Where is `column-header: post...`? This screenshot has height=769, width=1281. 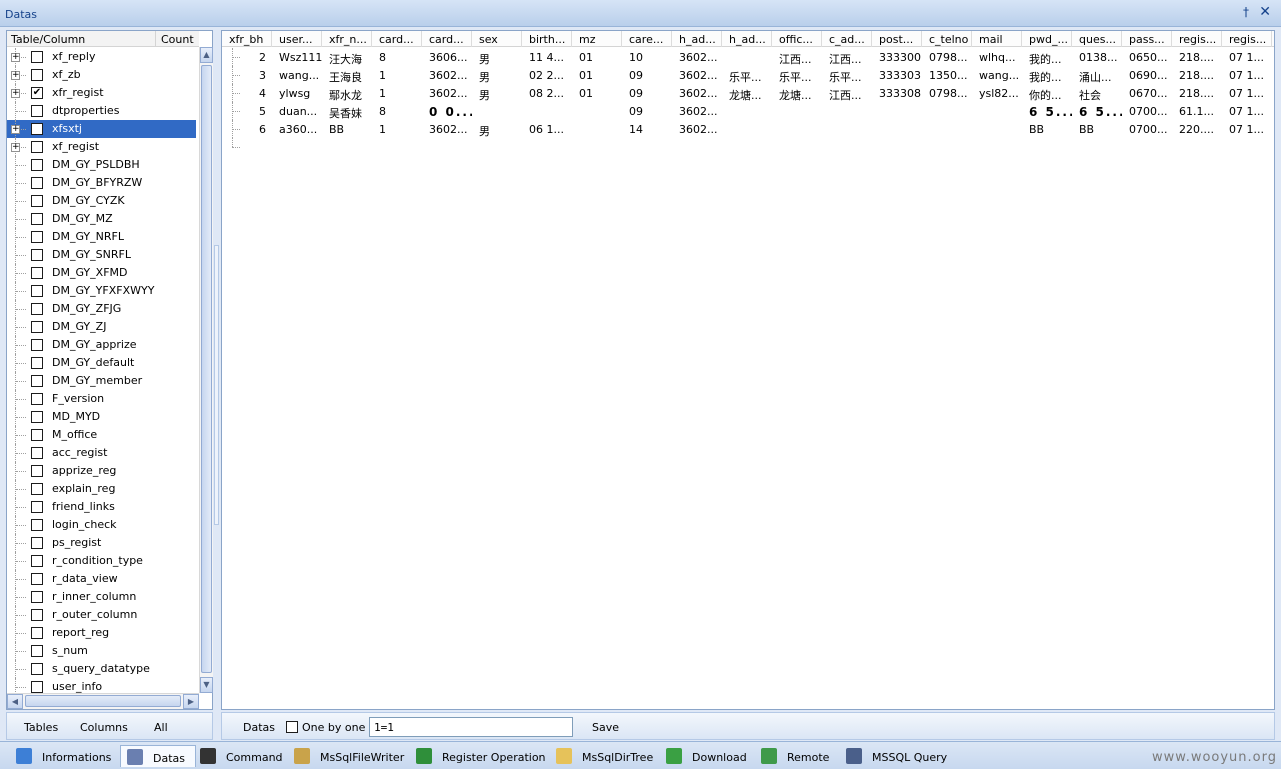
column-header: post... is located at coordinates (897, 39).